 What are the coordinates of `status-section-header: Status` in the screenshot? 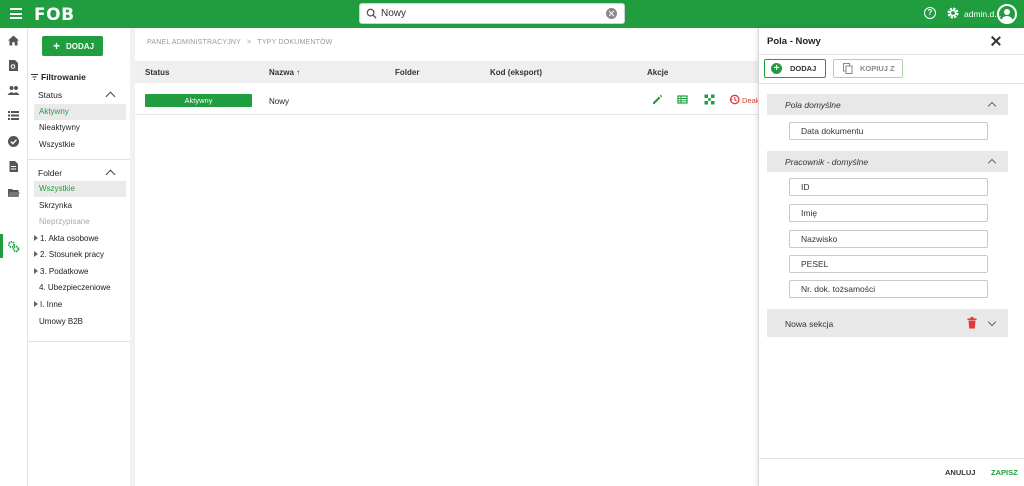 It's located at (50, 95).